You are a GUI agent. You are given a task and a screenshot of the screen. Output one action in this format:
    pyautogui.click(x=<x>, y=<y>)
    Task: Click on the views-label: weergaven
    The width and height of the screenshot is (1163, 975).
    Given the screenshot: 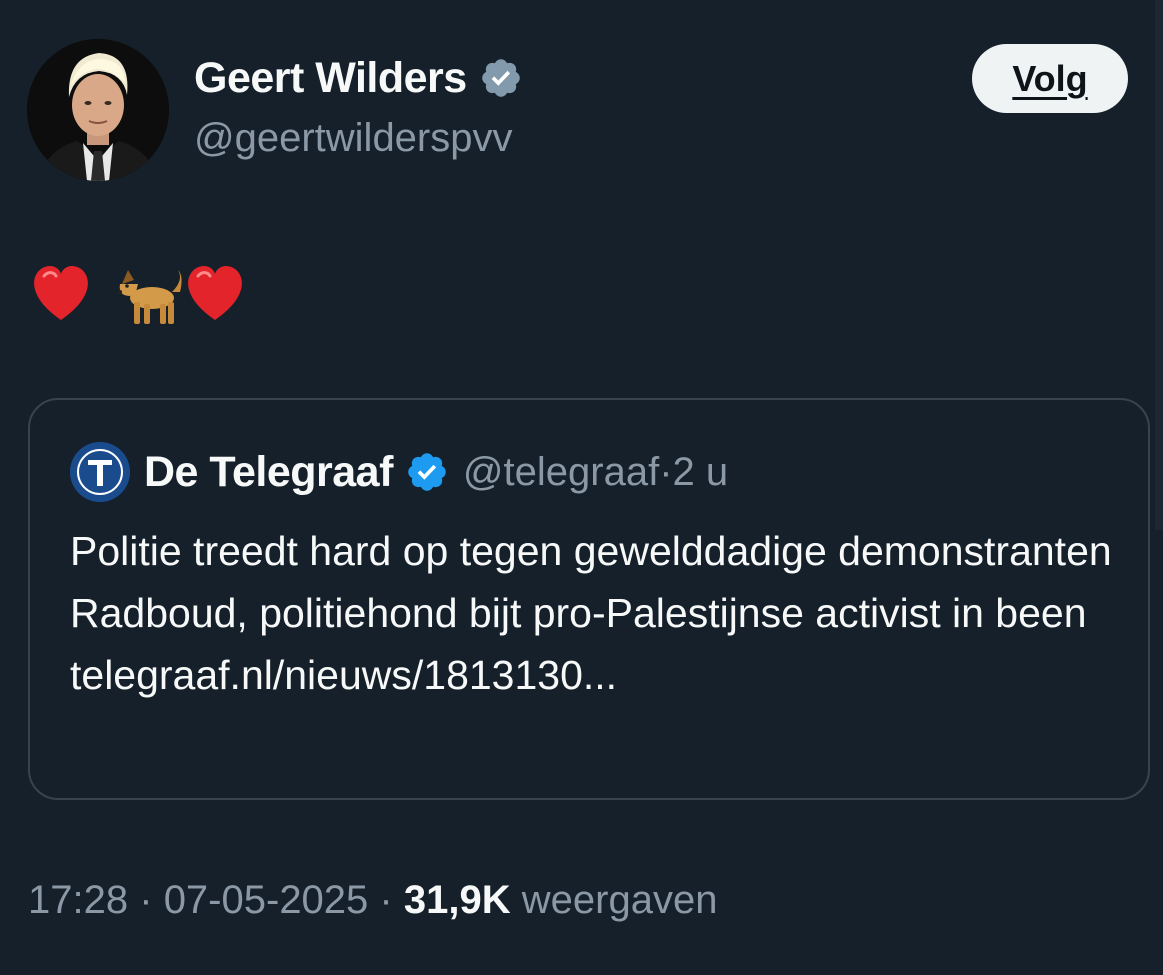 What is the action you would take?
    pyautogui.click(x=619, y=900)
    